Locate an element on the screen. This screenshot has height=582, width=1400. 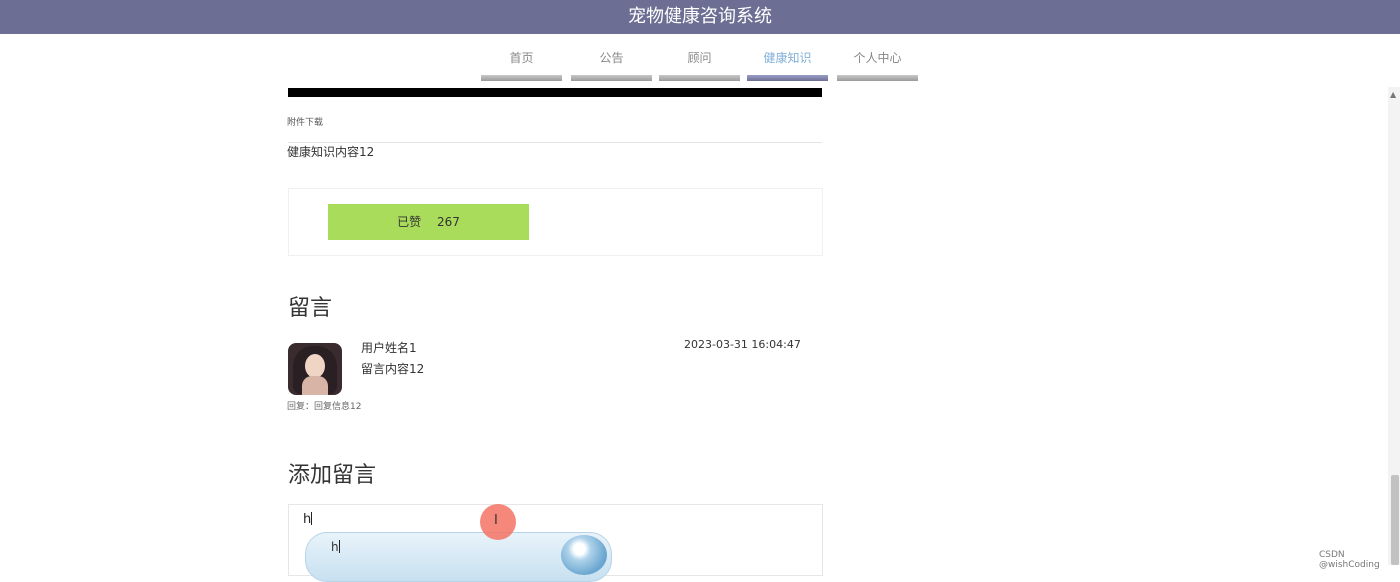
nav-item-health-knowledge: 健康知识 is located at coordinates (787, 63).